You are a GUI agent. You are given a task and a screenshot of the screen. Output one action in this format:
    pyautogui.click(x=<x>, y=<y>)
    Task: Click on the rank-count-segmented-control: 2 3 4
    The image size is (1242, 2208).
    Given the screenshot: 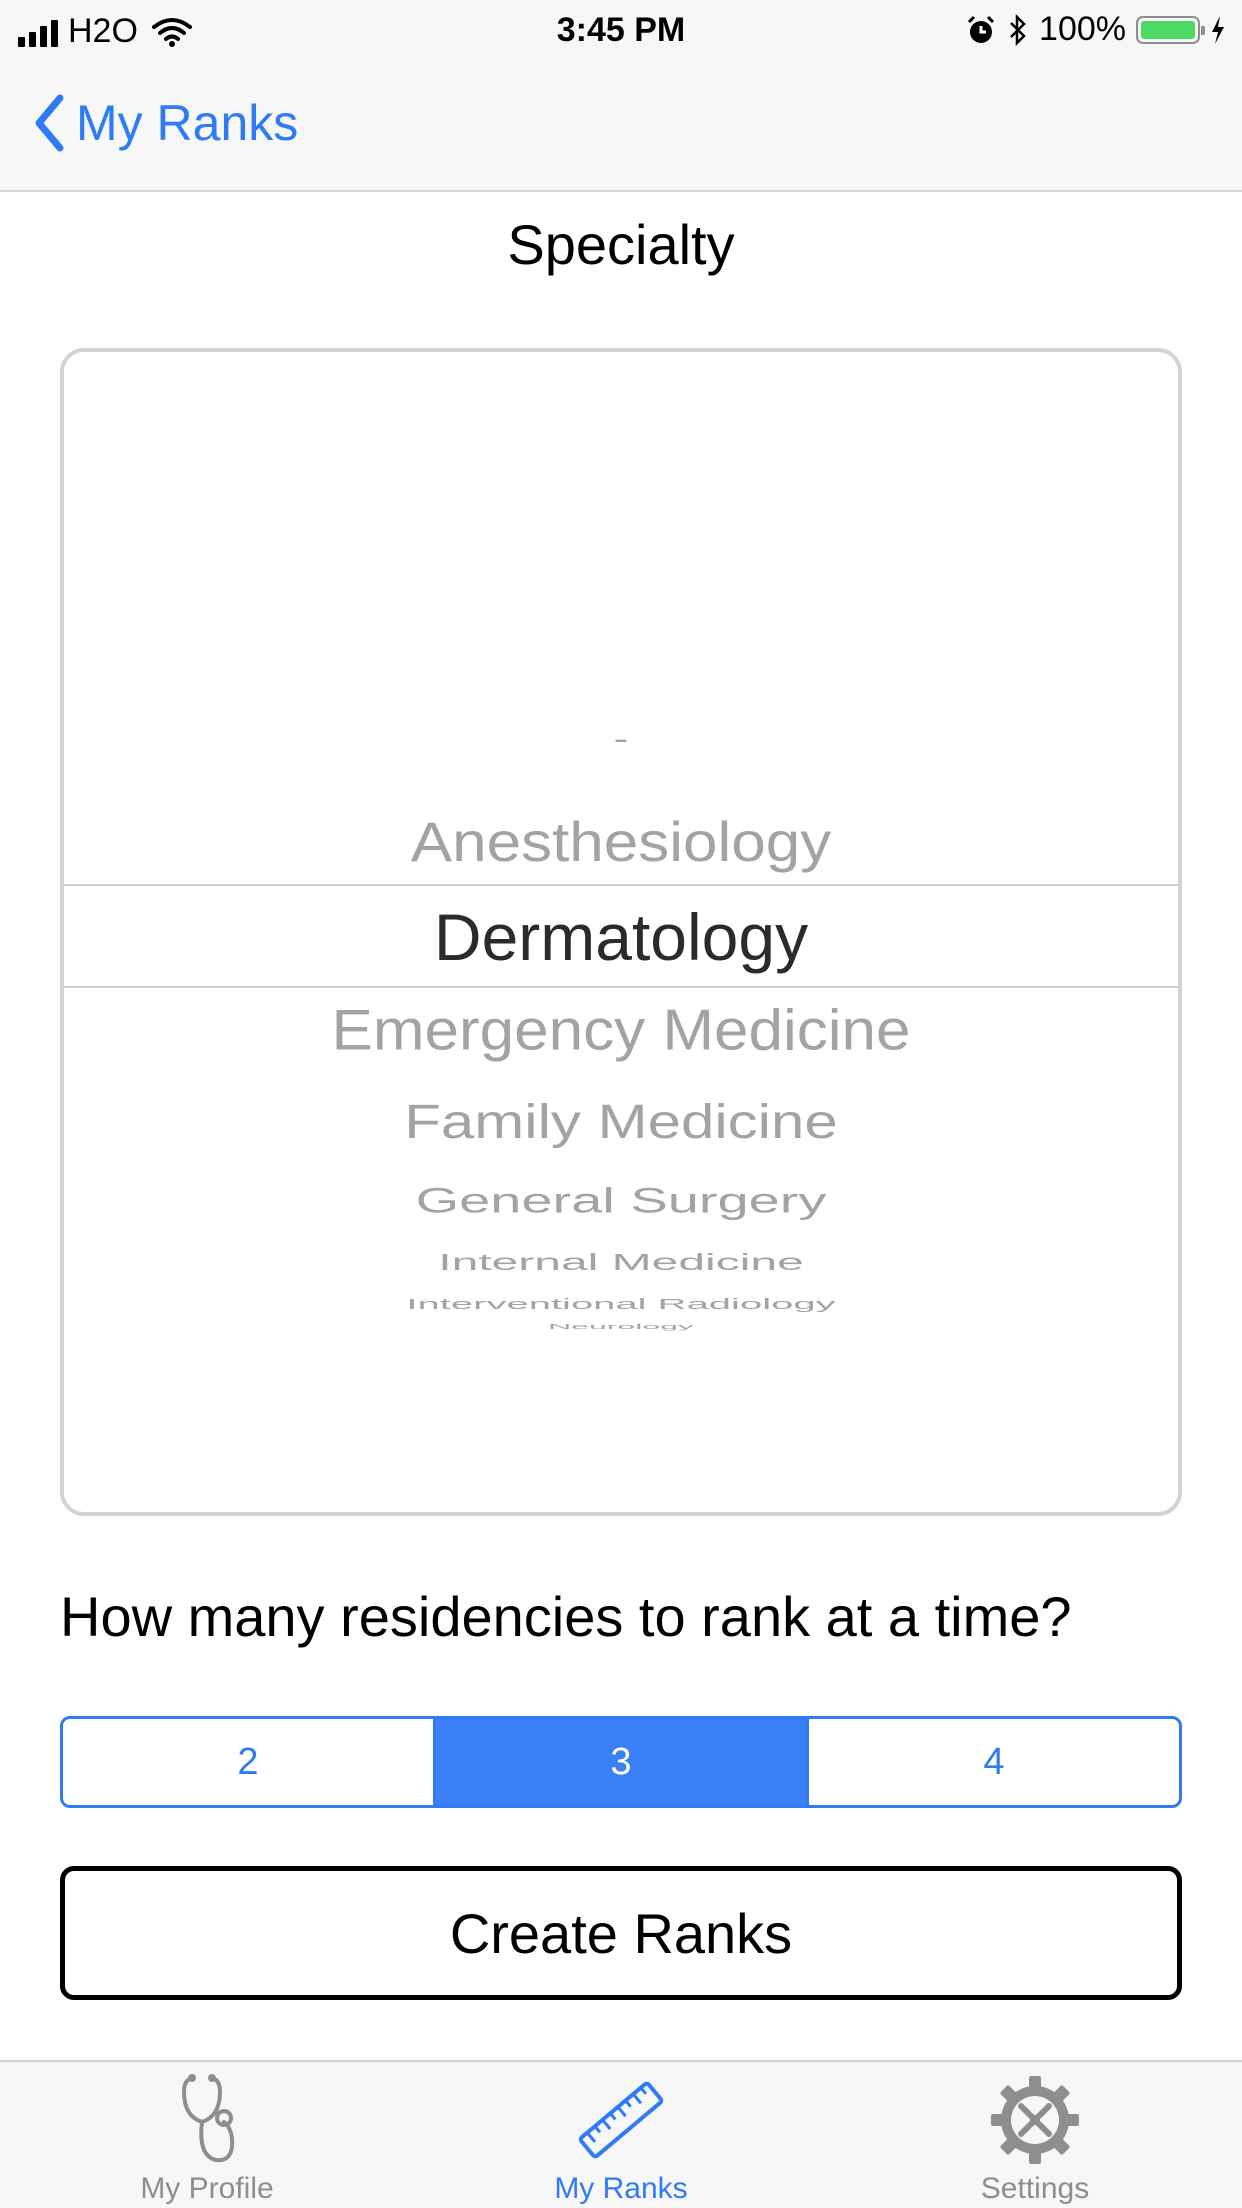 What is the action you would take?
    pyautogui.click(x=621, y=1762)
    